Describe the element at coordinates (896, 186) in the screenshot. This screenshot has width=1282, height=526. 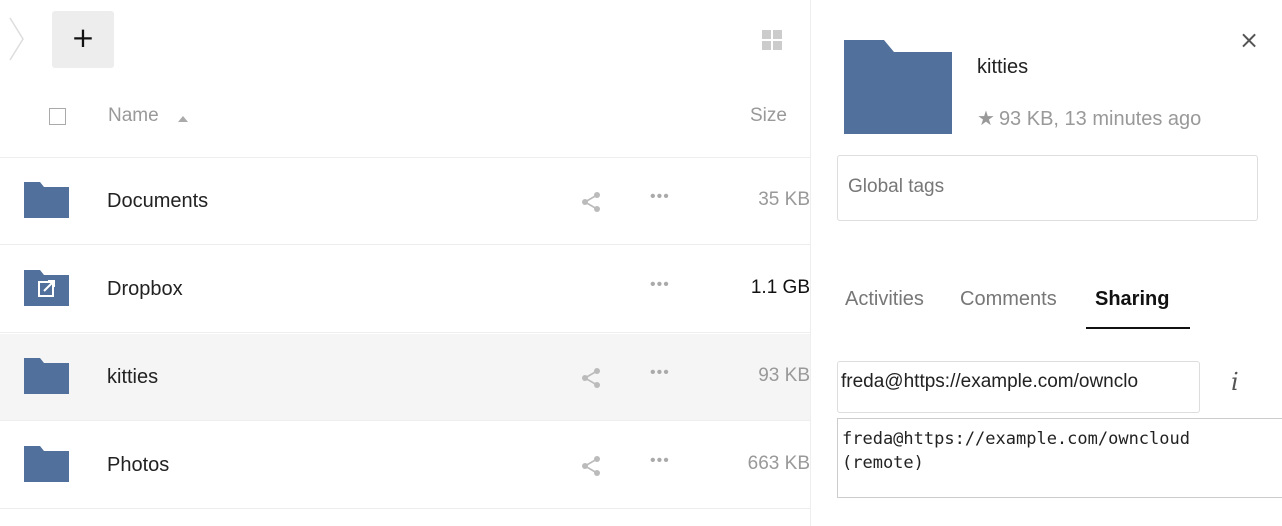
I see `global-tags-placeholder: Global tags` at that location.